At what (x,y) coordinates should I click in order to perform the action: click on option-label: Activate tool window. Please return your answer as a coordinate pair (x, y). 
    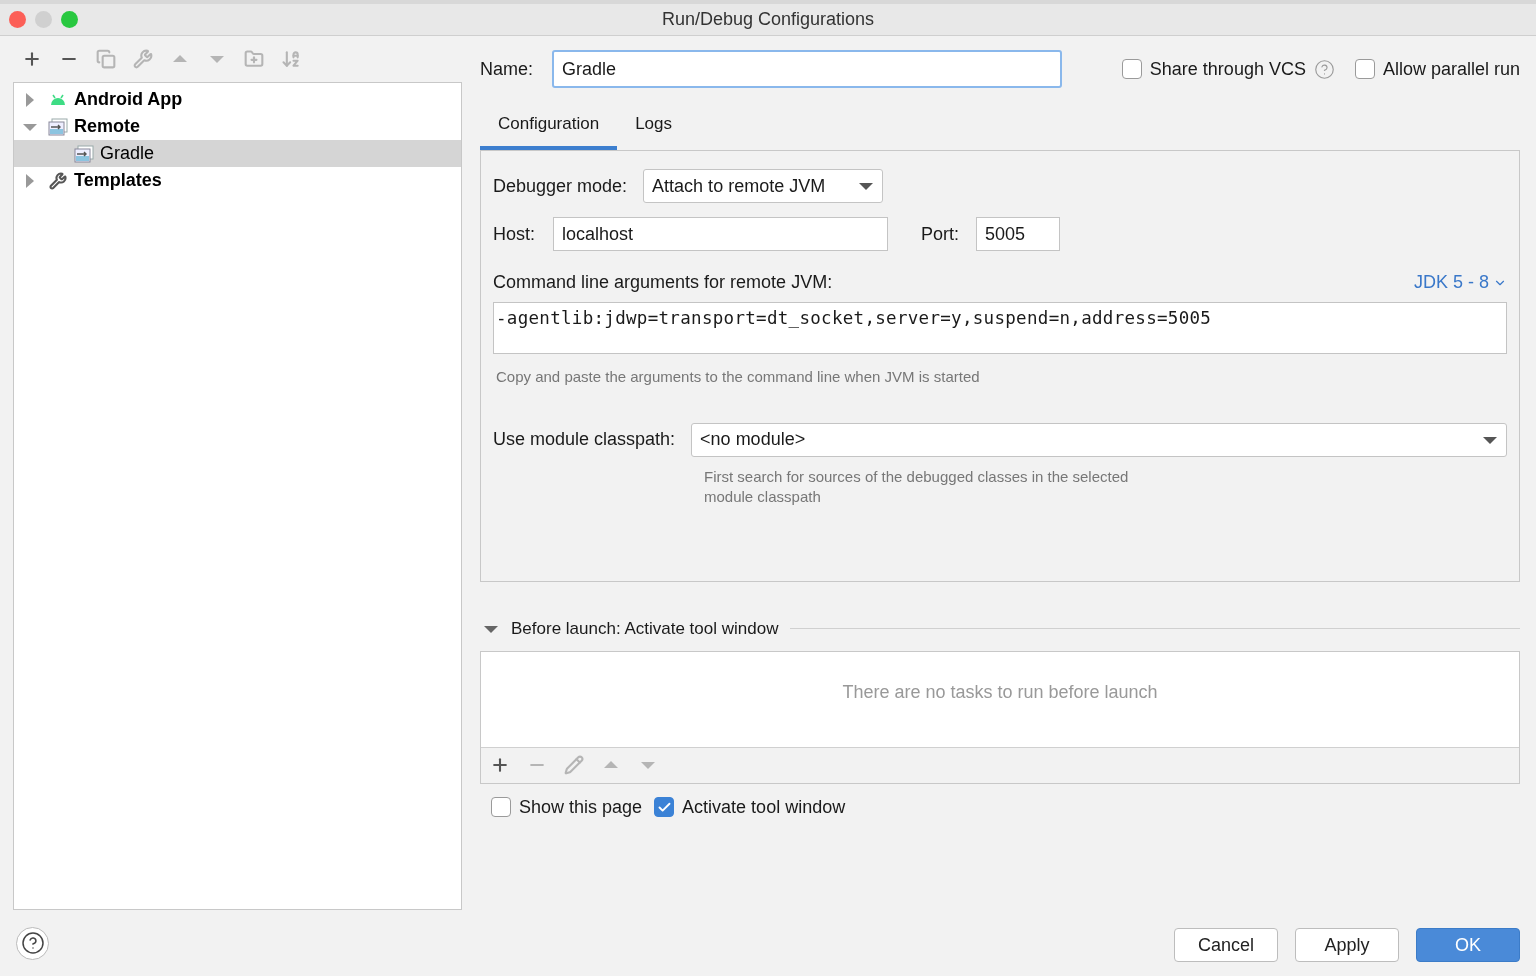
    Looking at the image, I should click on (764, 807).